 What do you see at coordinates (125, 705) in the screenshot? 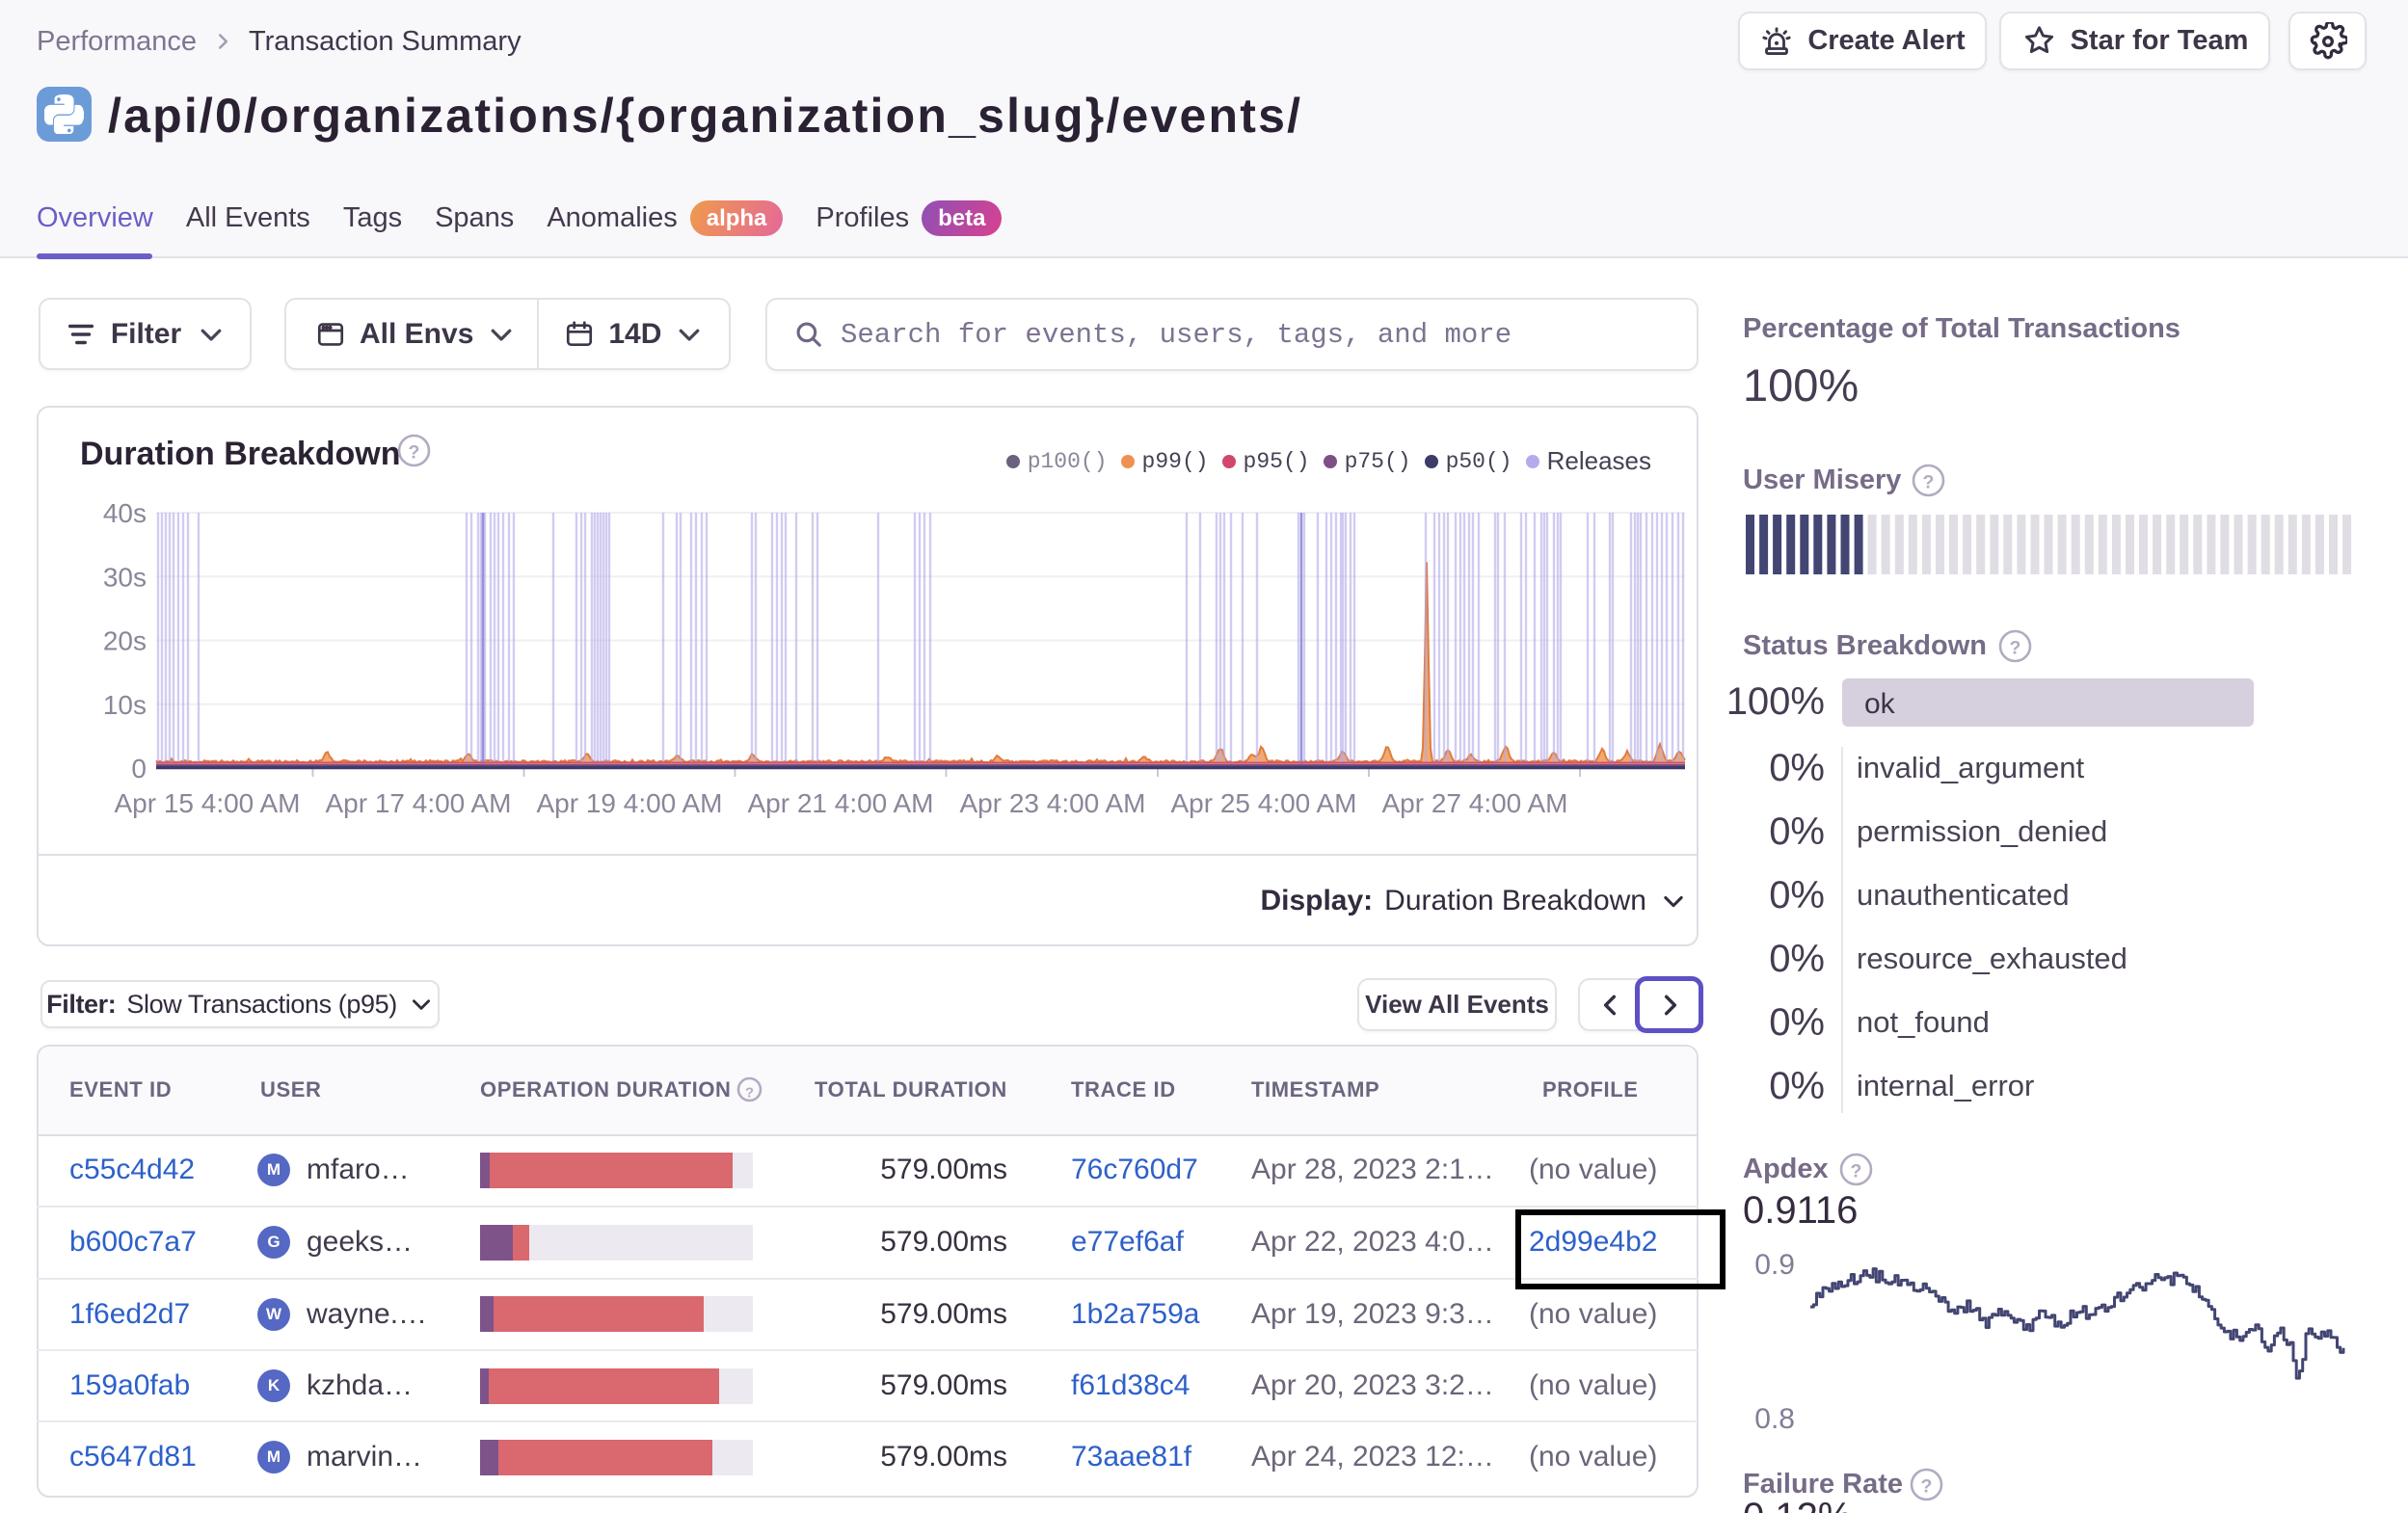
I see `svg-text: 10s` at bounding box center [125, 705].